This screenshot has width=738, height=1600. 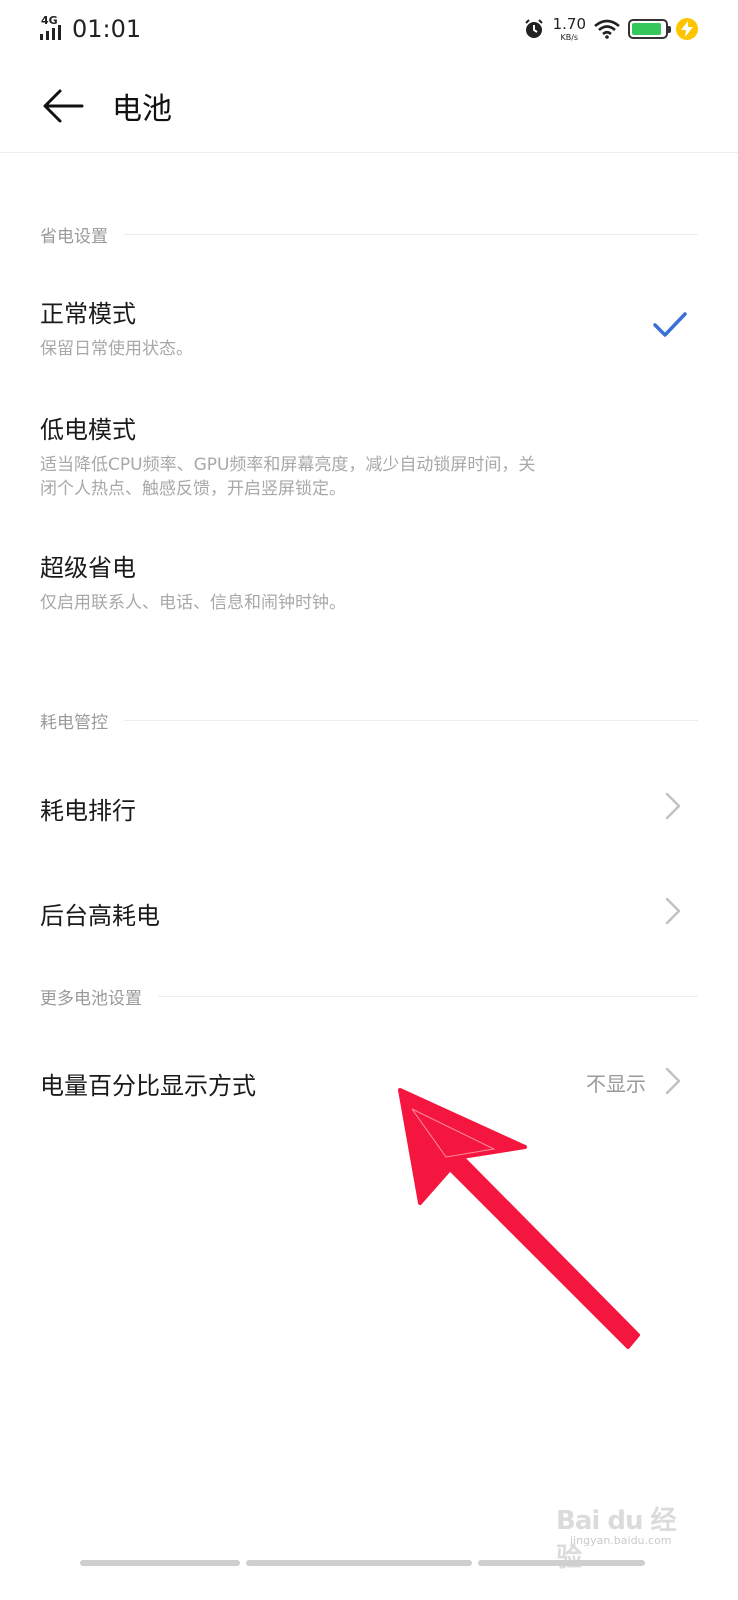 What do you see at coordinates (369, 325) in the screenshot?
I see `mode-normal: 正常模式 保留日常使用状态。` at bounding box center [369, 325].